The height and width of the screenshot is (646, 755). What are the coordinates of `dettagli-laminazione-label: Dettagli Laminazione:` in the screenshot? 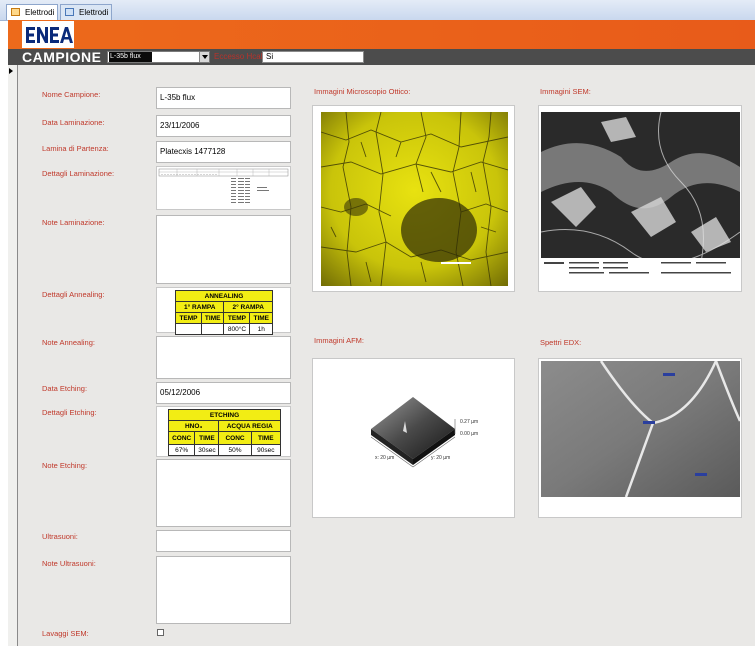 It's located at (78, 173).